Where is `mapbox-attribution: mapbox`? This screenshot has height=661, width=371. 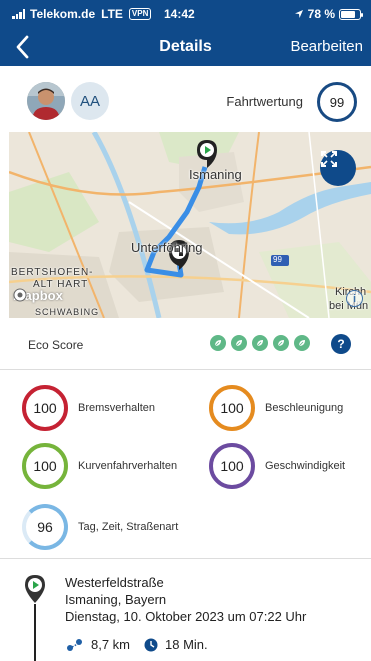
mapbox-attribution: mapbox is located at coordinates (38, 295).